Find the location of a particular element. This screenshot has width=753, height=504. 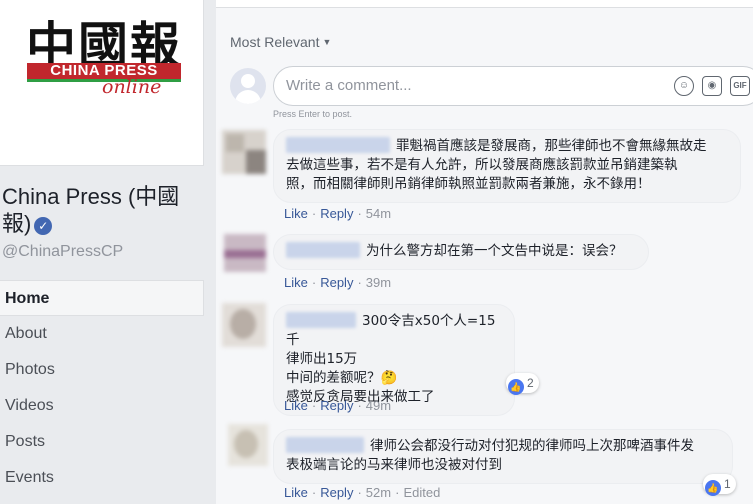

comment-text: 为什么警方却在第一个文告中说是：误会？ is located at coordinates (494, 251).